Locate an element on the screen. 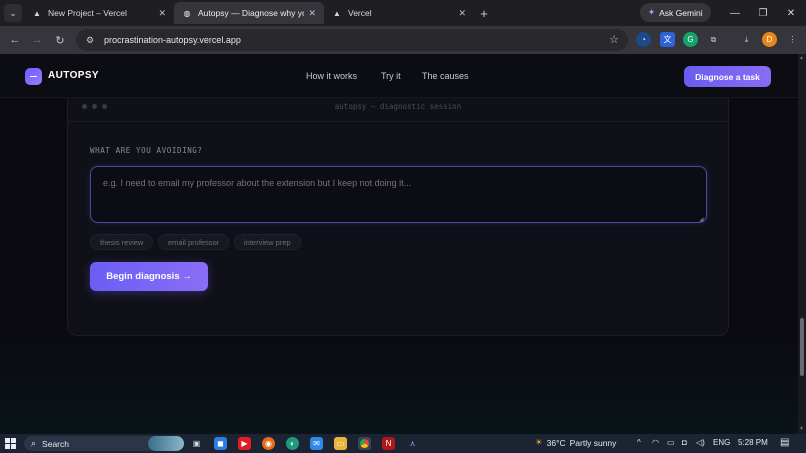 Image resolution: width=806 pixels, height=453 pixels. question-label: WHAT ARE YOU AVOIDING? is located at coordinates (146, 150).